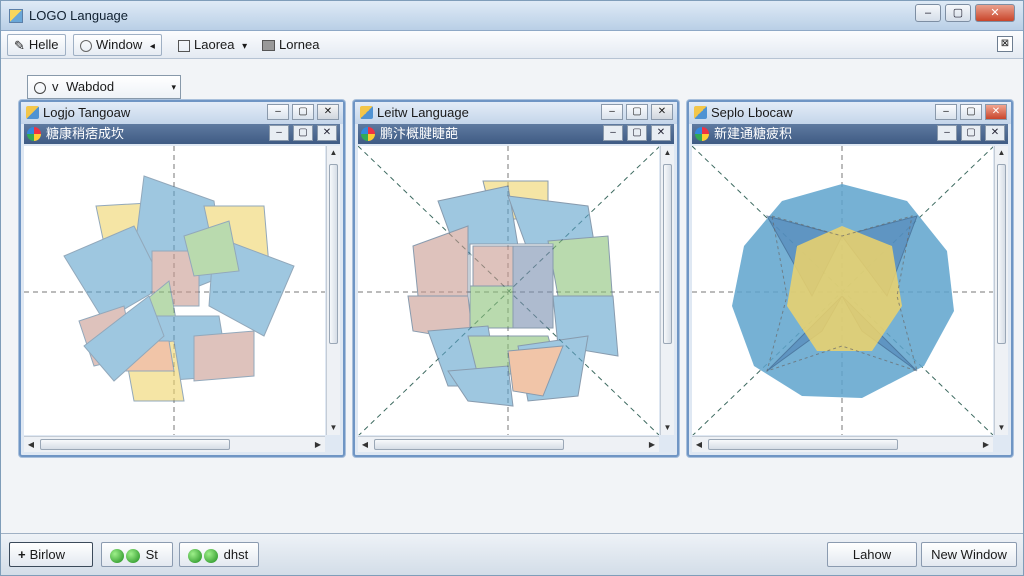 The image size is (1024, 576). Describe the element at coordinates (43, 44) in the screenshot. I see `toolbar-item-label: Helle` at that location.